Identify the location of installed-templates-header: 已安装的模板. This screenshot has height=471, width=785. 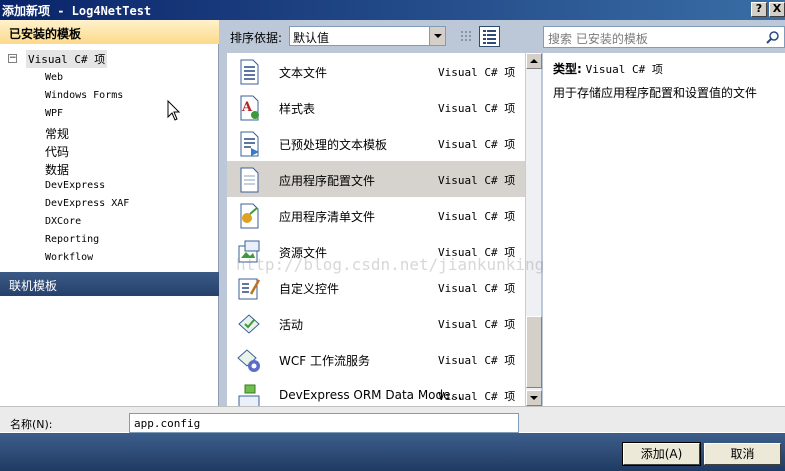
(109, 32).